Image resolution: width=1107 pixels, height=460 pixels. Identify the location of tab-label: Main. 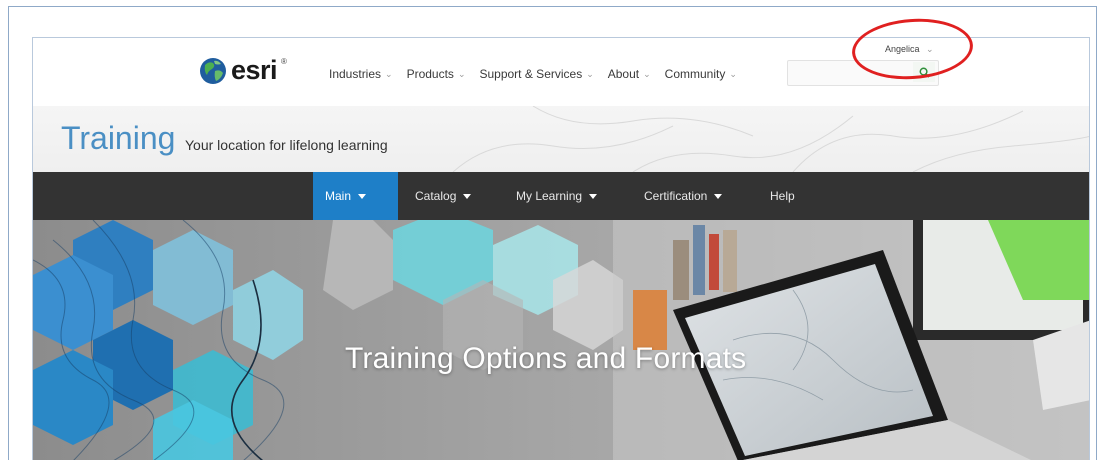
(338, 196).